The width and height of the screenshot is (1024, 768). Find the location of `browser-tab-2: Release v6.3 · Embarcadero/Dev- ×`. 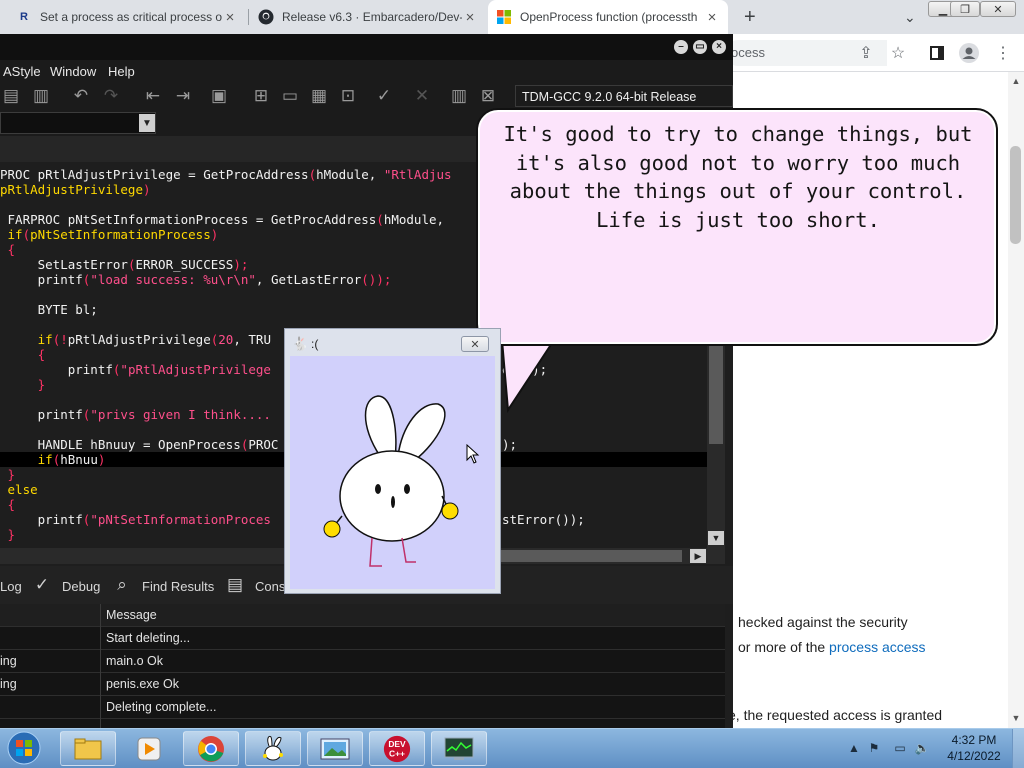

browser-tab-2: Release v6.3 · Embarcadero/Dev- × is located at coordinates (368, 17).